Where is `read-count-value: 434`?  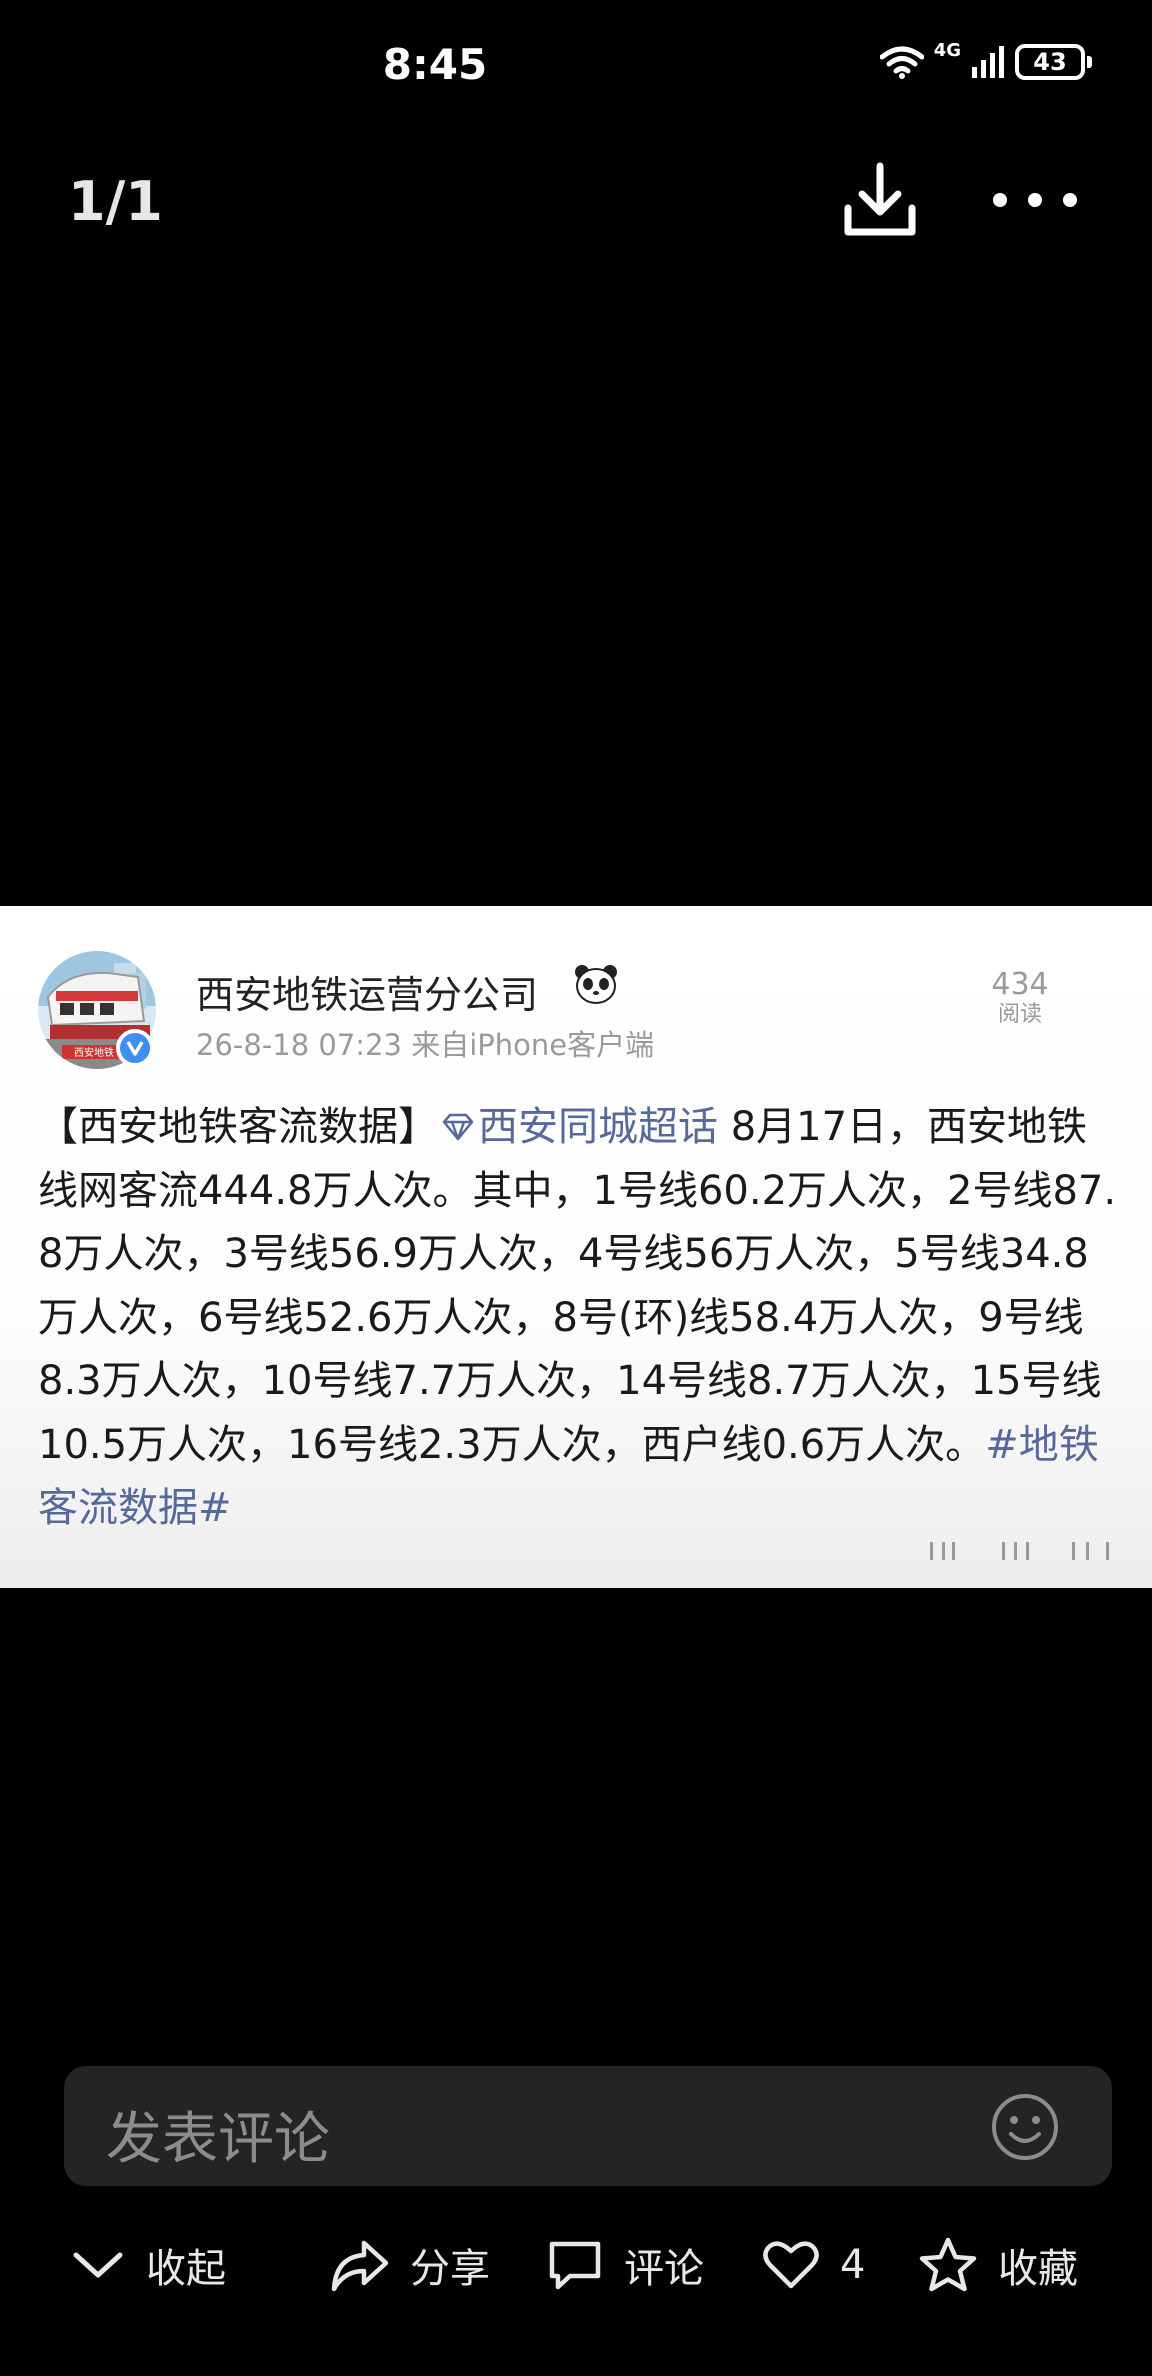
read-count-value: 434 is located at coordinates (1020, 984).